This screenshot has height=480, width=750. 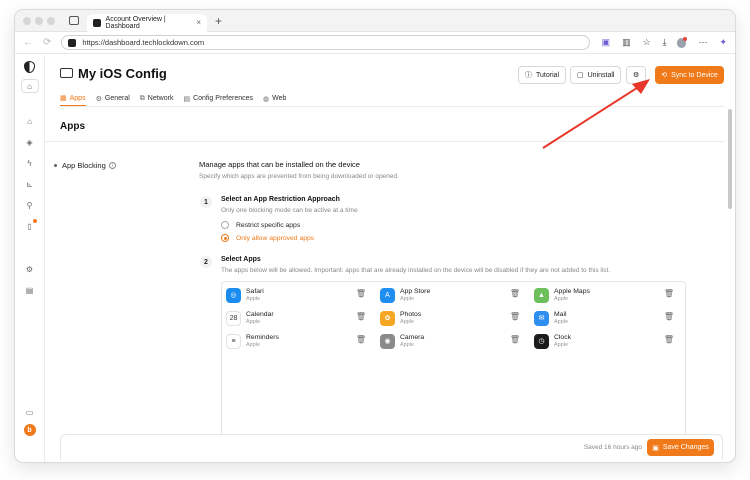 What do you see at coordinates (97, 22) in the screenshot?
I see `favicon-icon` at bounding box center [97, 22].